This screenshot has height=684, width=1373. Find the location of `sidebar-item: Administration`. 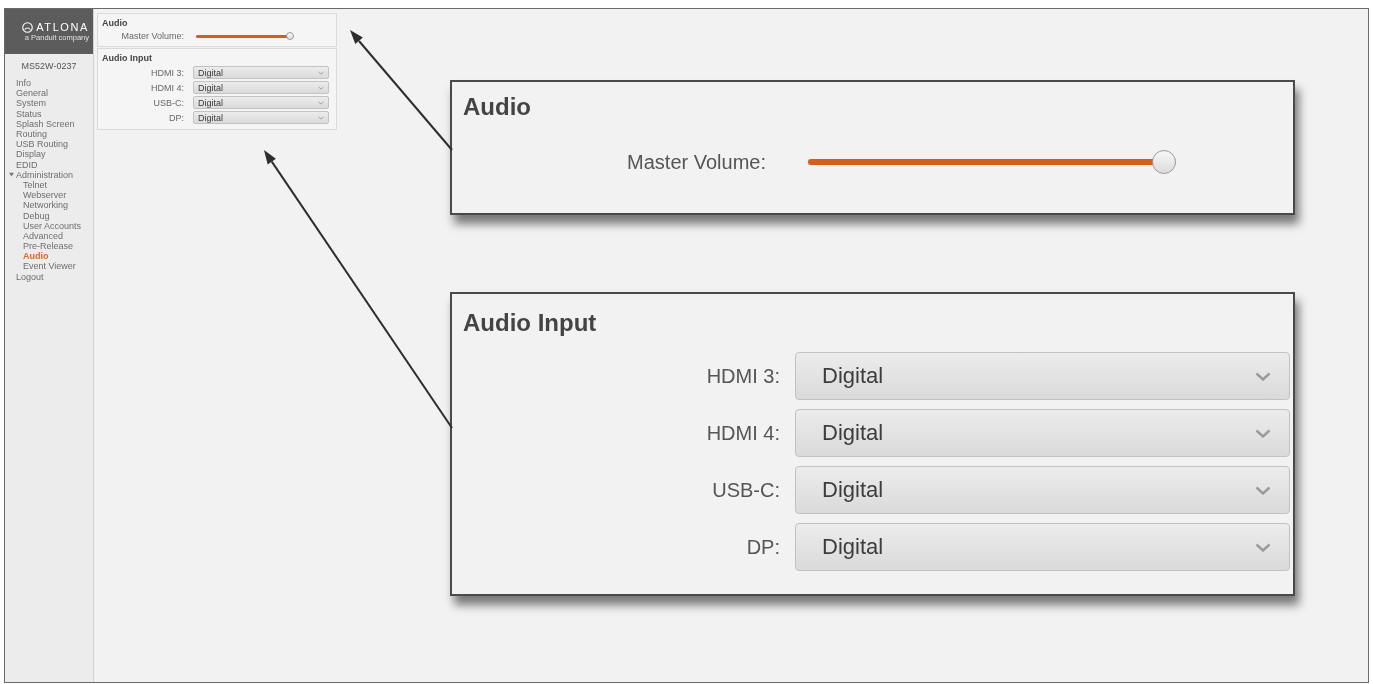

sidebar-item: Administration is located at coordinates (45, 174).